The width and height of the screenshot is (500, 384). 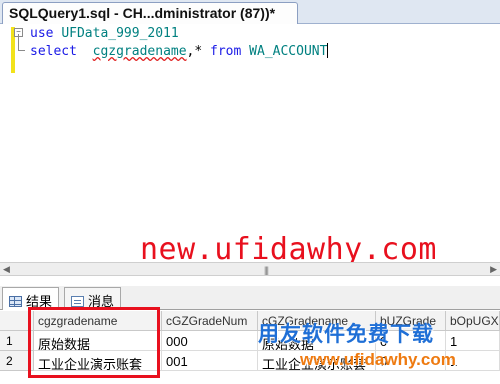 I want to click on outline-elbow, so click(x=21, y=50).